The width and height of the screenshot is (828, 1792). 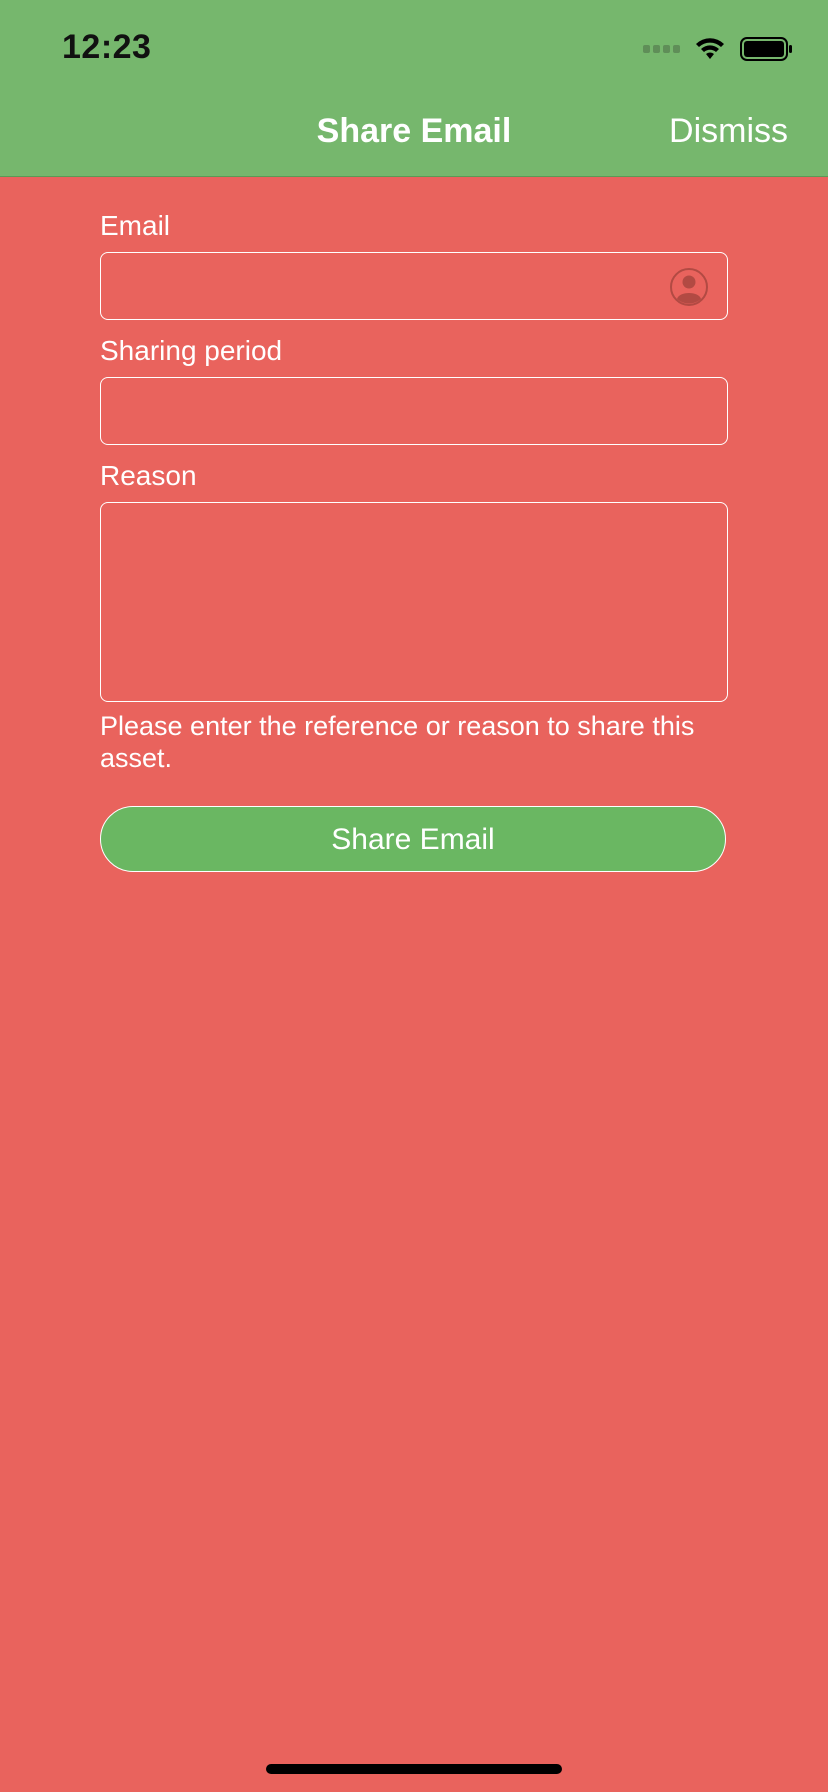 I want to click on battery-icon, so click(x=766, y=49).